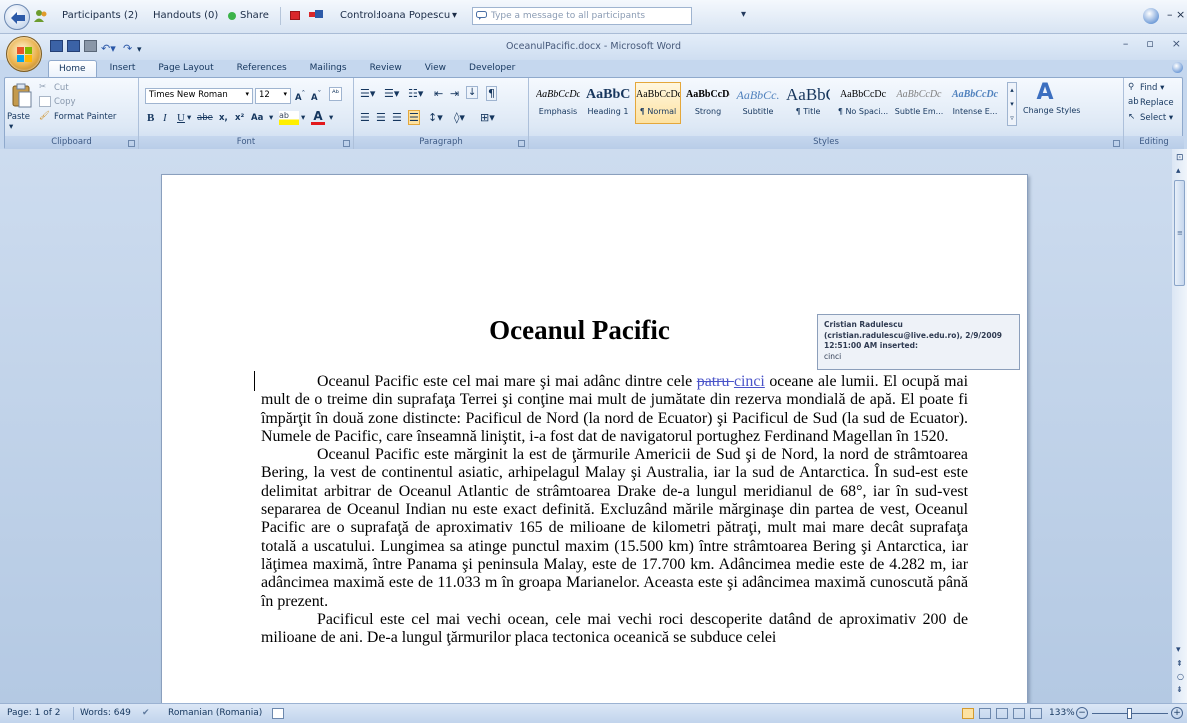 Image resolution: width=1187 pixels, height=723 pixels. What do you see at coordinates (295, 15) in the screenshot?
I see `record-icon` at bounding box center [295, 15].